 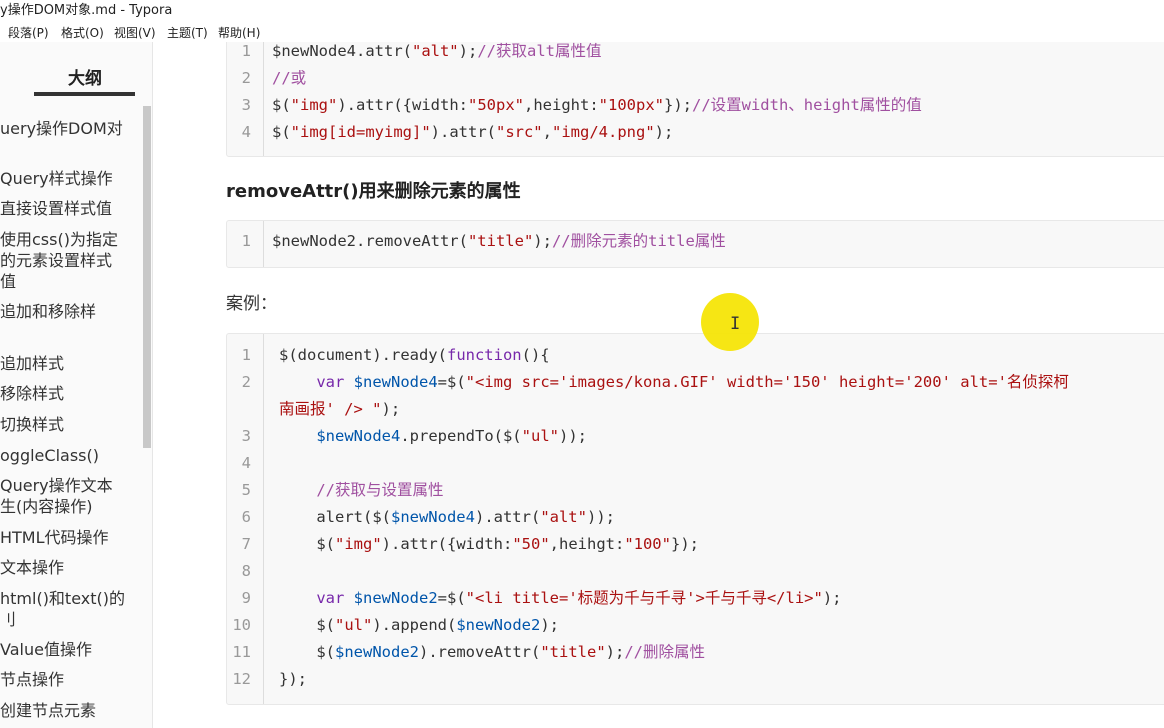 What do you see at coordinates (339, 409) in the screenshot?
I see `code-text: 南画报' /> ");` at bounding box center [339, 409].